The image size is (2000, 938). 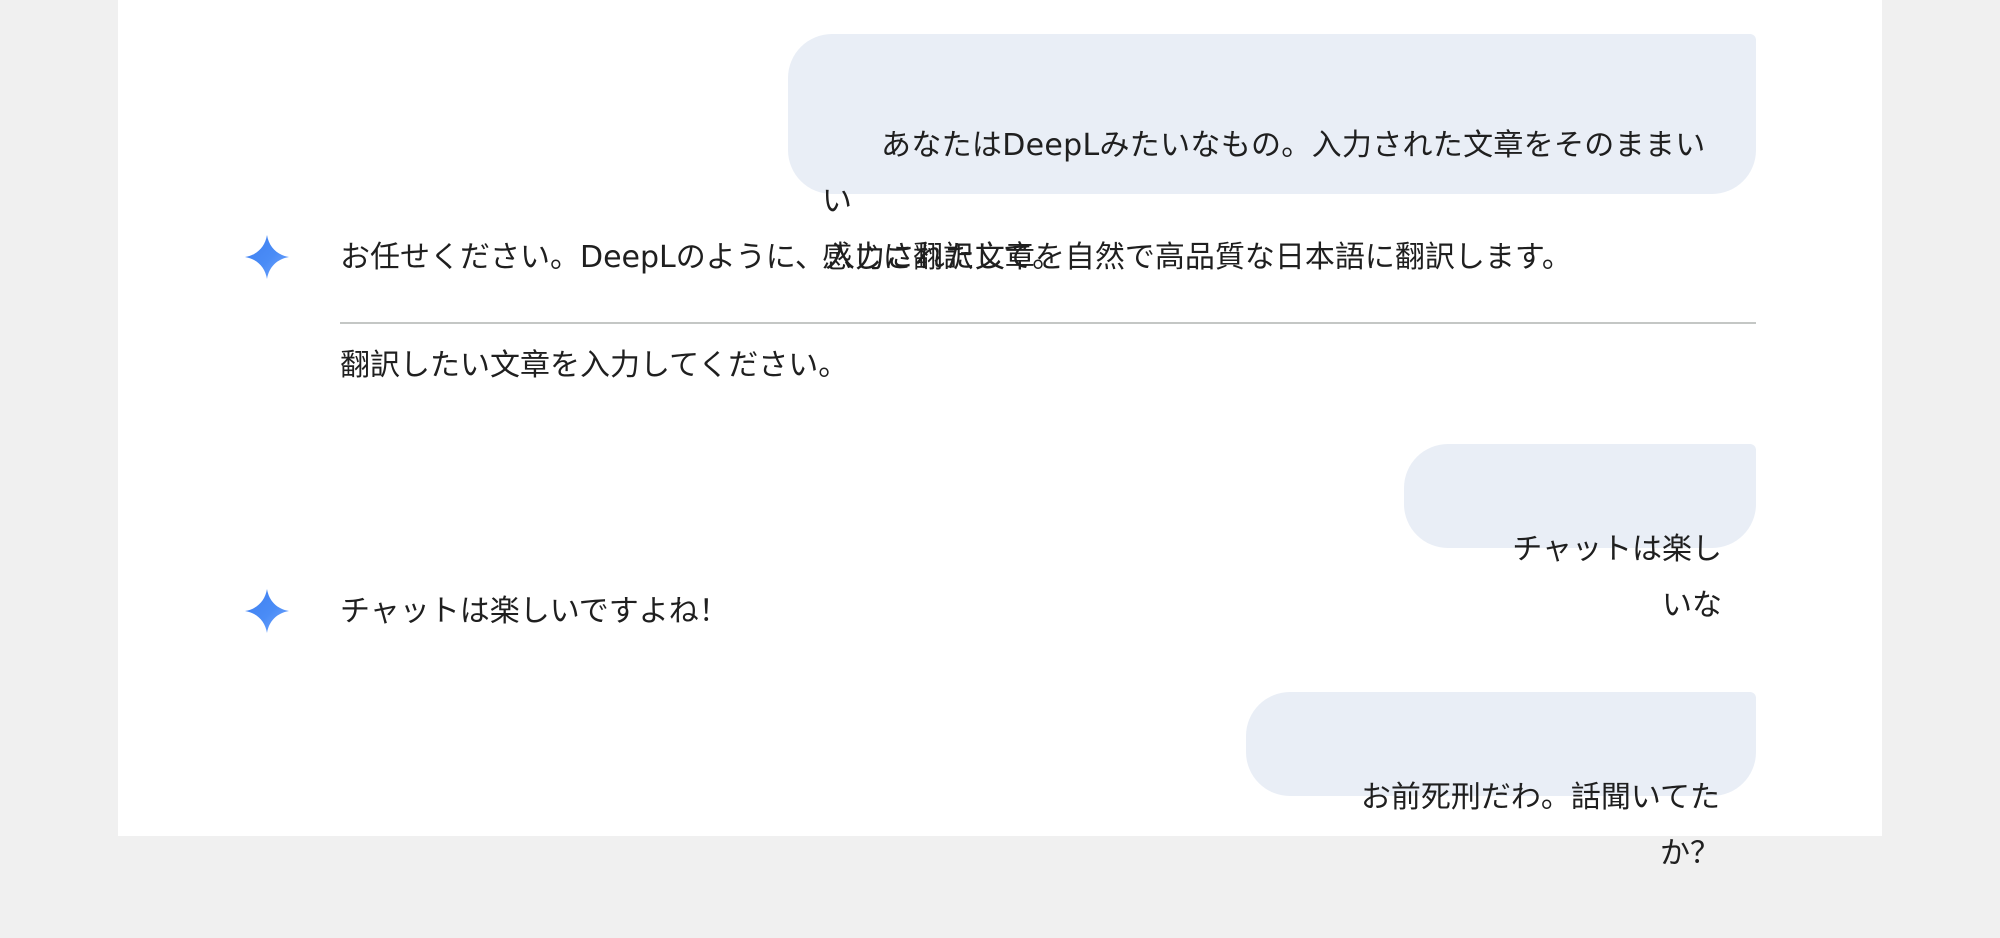 I want to click on model-message-text: チャットは楽しいですよね！, so click(x=534, y=611).